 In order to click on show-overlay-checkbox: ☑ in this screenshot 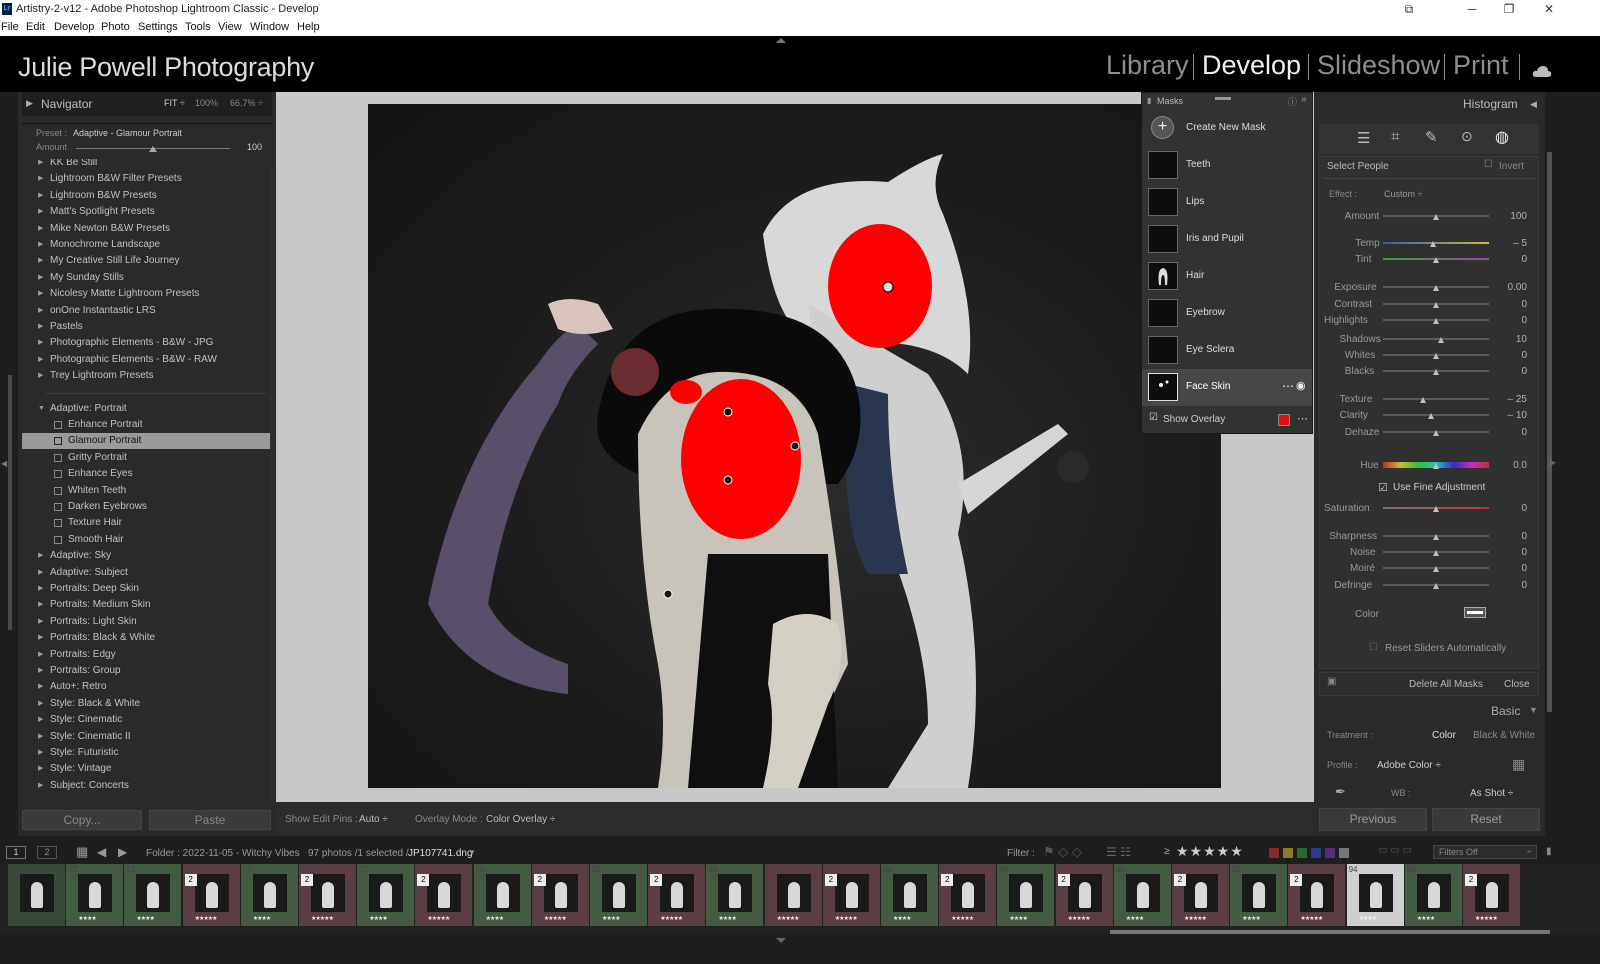, I will do `click(1153, 417)`.